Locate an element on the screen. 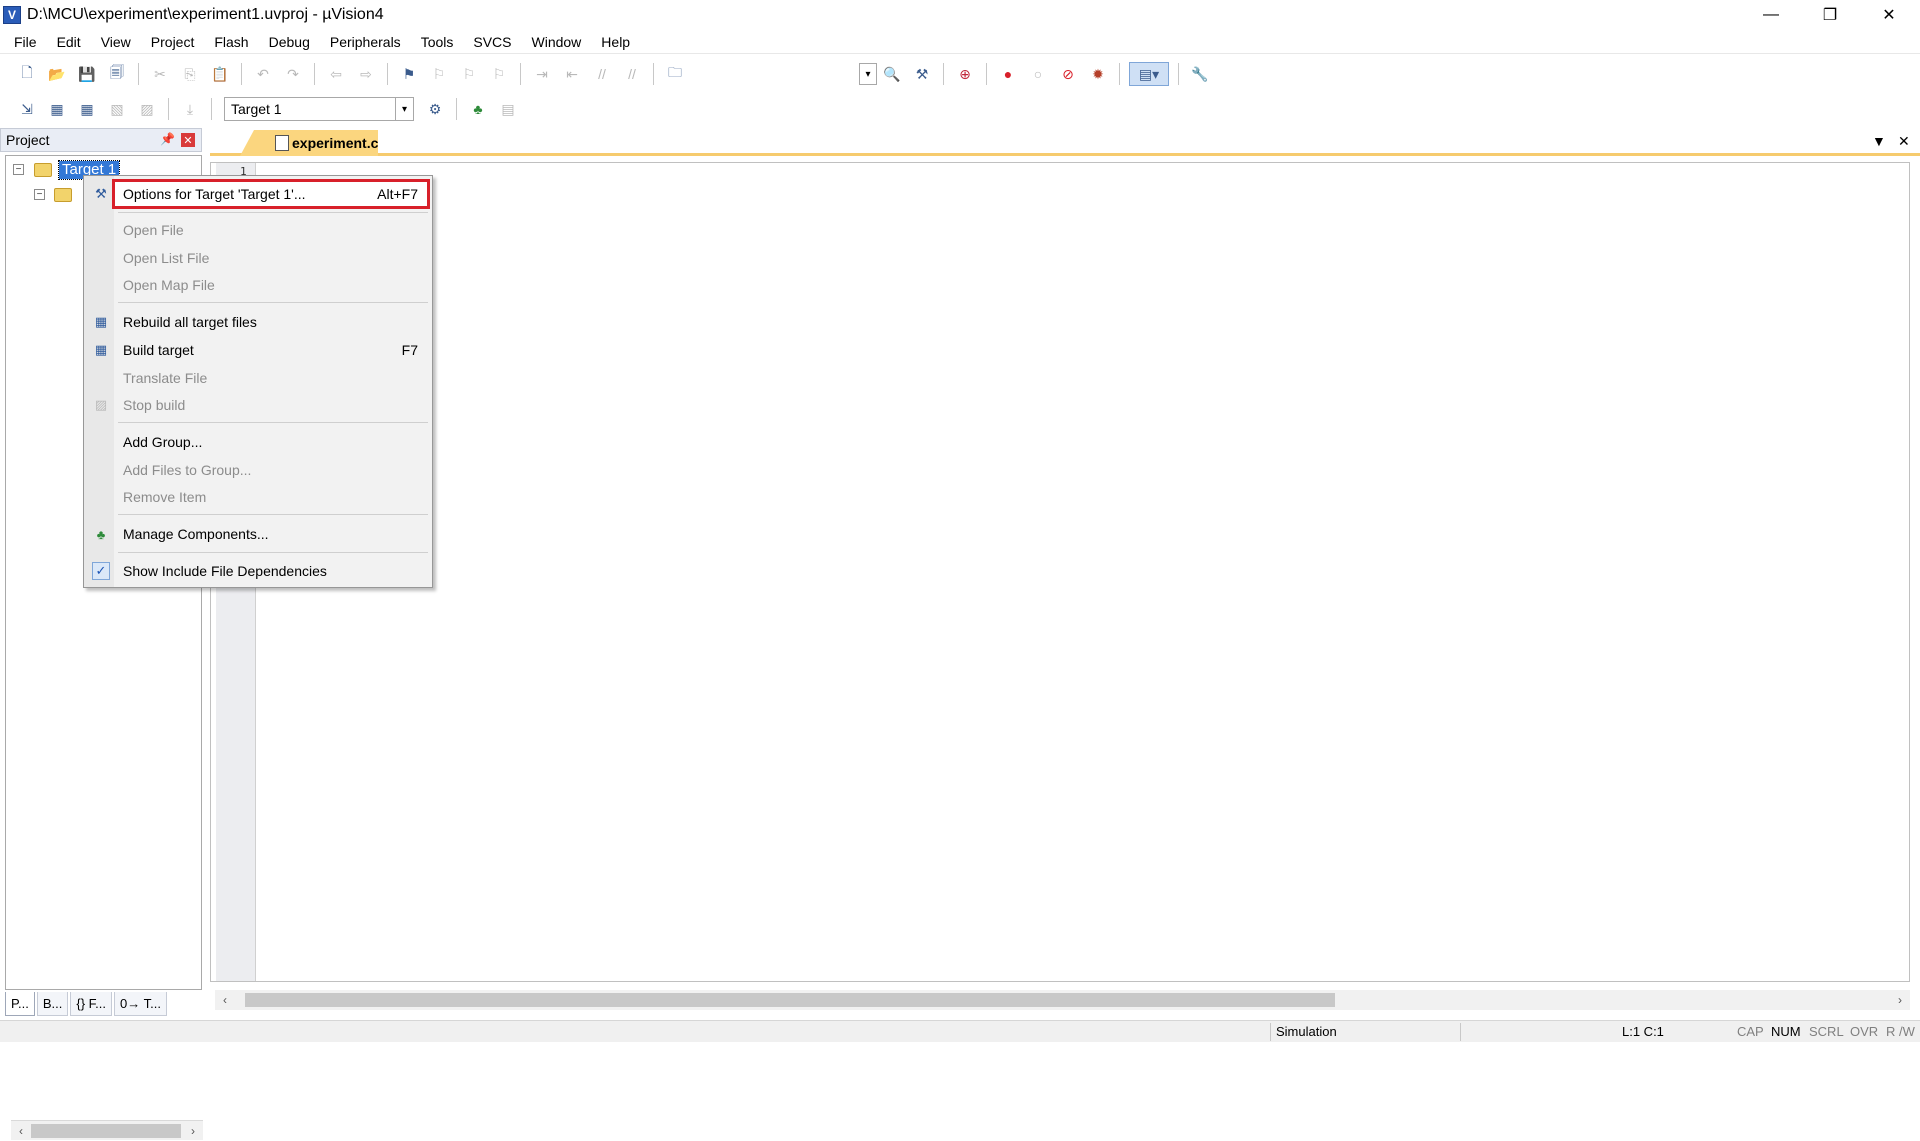 Image resolution: width=1920 pixels, height=1141 pixels. target-select-value: Target 1 is located at coordinates (256, 109).